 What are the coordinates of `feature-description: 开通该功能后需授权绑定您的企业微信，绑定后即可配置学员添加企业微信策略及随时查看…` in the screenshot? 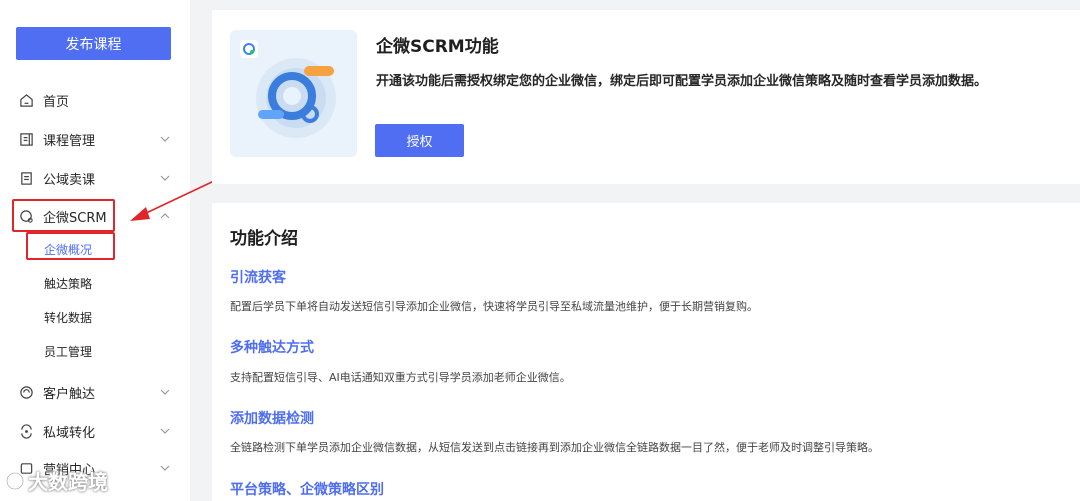 It's located at (682, 81).